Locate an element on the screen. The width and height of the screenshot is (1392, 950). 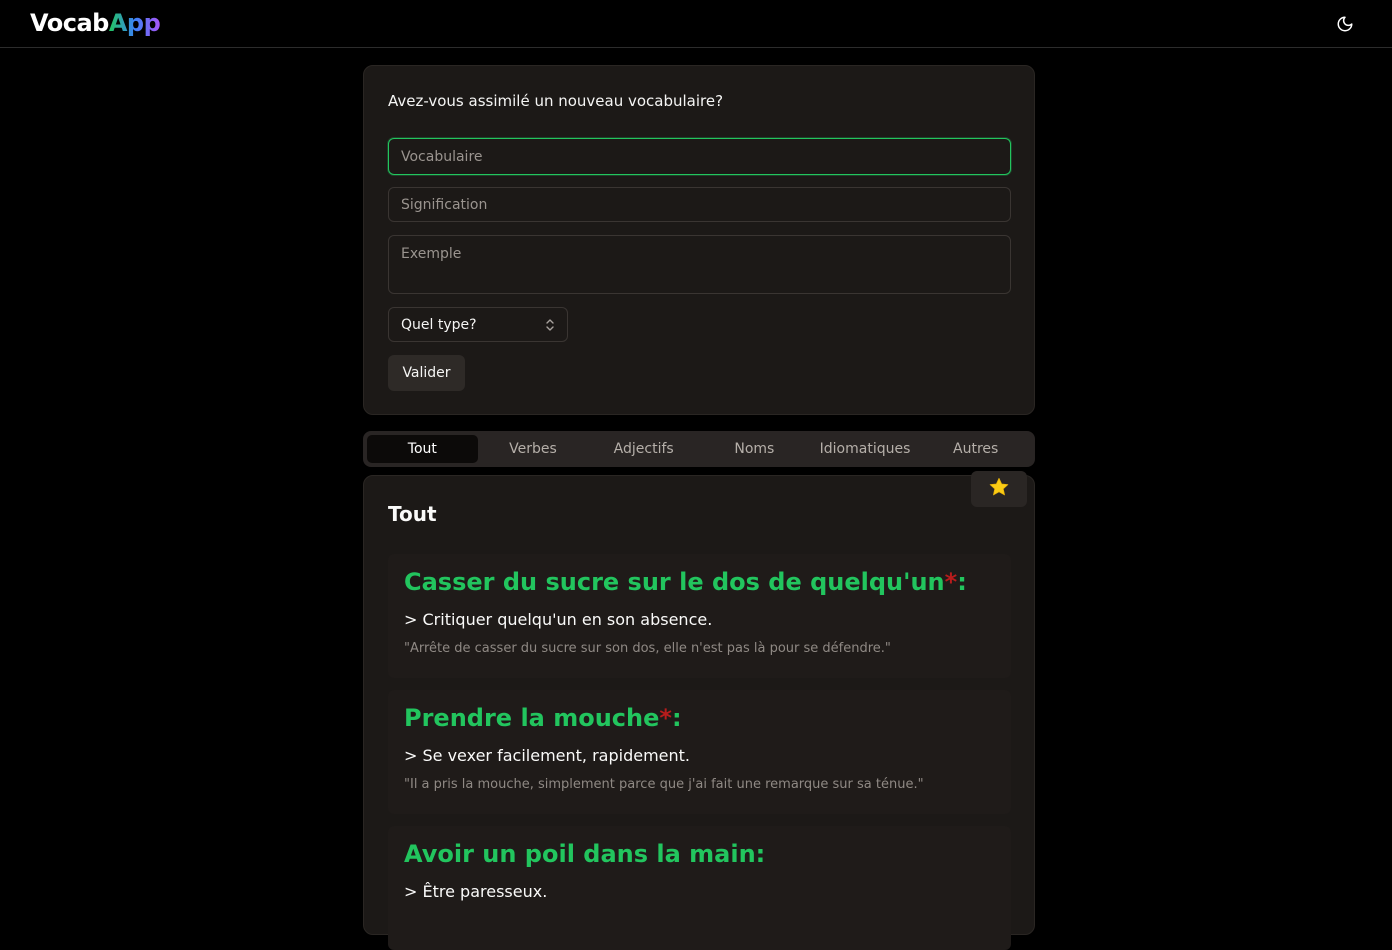
favorite-filter-button is located at coordinates (999, 489).